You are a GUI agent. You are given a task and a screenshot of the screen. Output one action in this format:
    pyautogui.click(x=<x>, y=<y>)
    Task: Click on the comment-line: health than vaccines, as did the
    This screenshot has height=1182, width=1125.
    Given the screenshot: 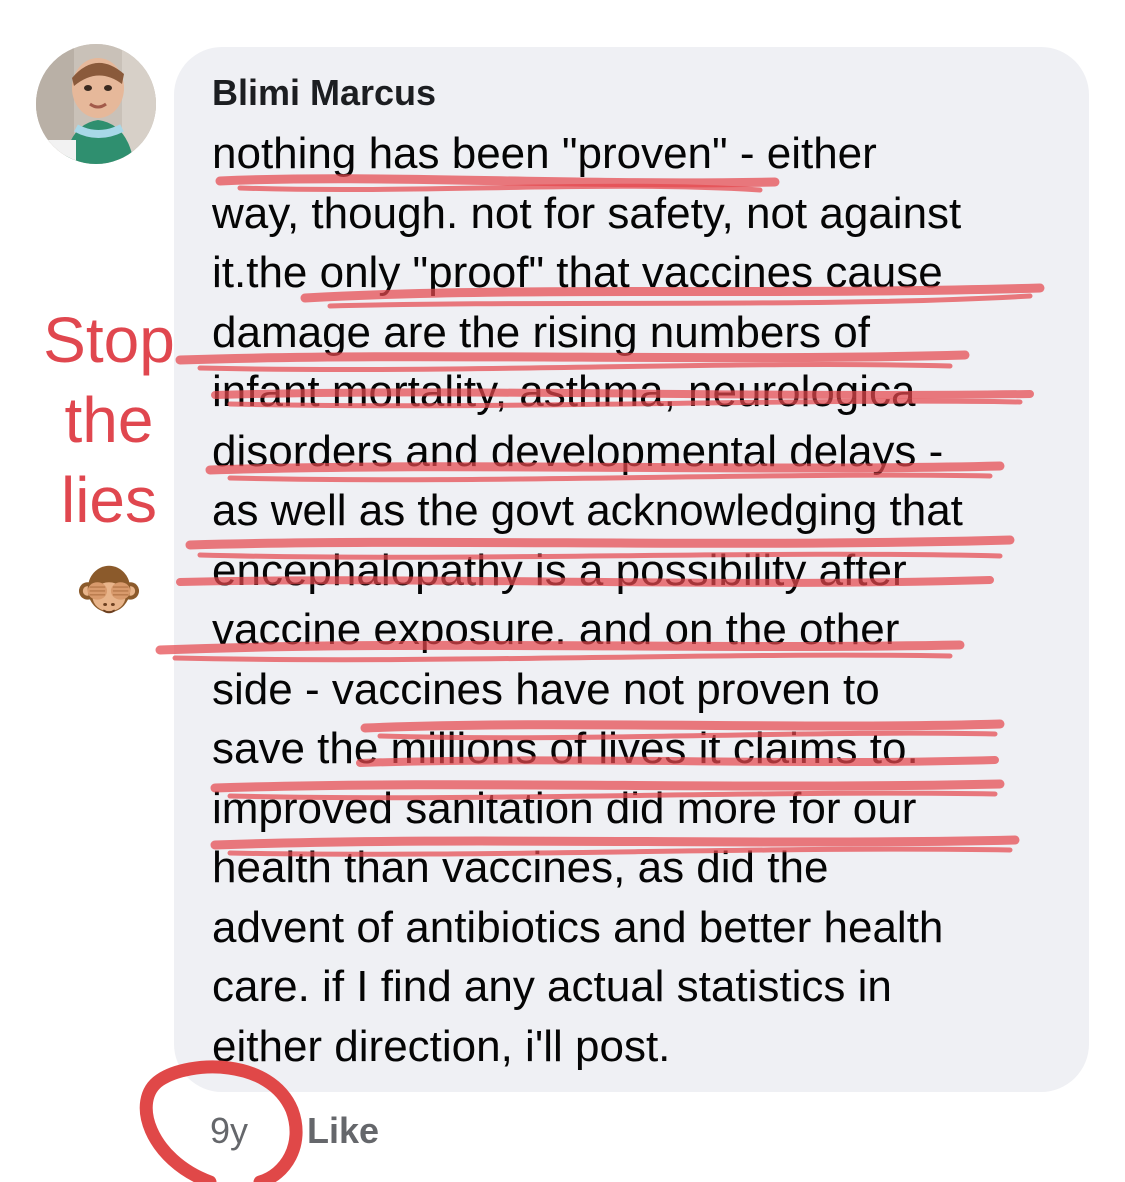 What is the action you would take?
    pyautogui.click(x=520, y=867)
    